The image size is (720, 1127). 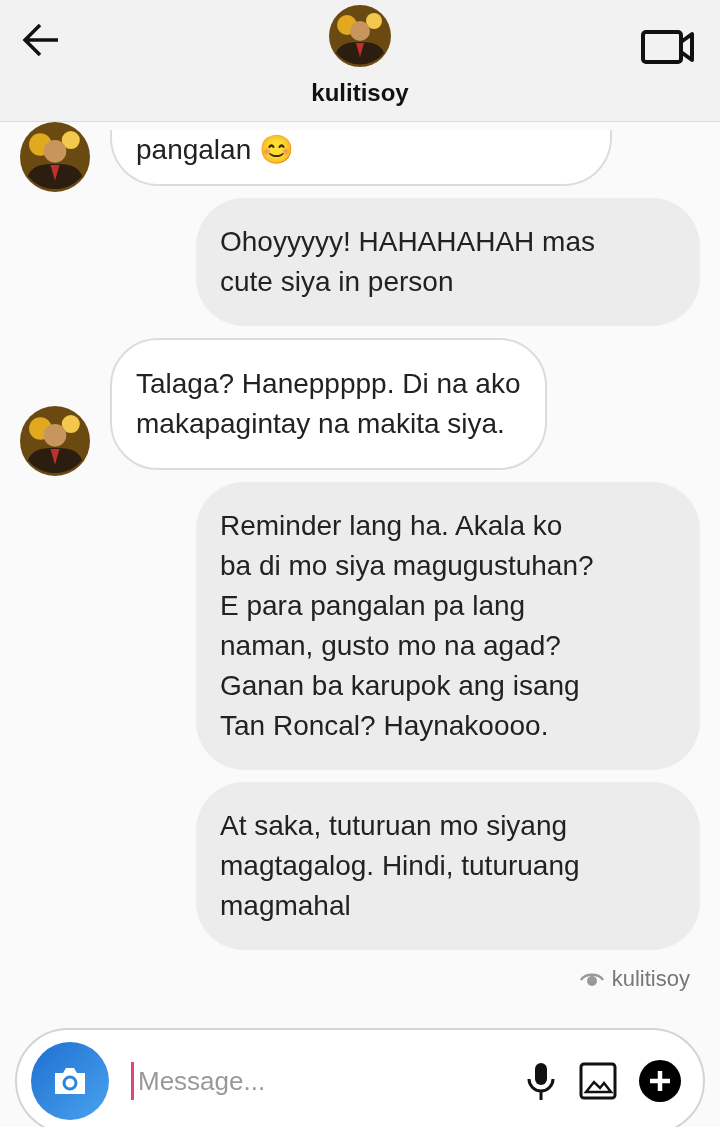 I want to click on received-message: pangalan 😊, so click(x=361, y=158).